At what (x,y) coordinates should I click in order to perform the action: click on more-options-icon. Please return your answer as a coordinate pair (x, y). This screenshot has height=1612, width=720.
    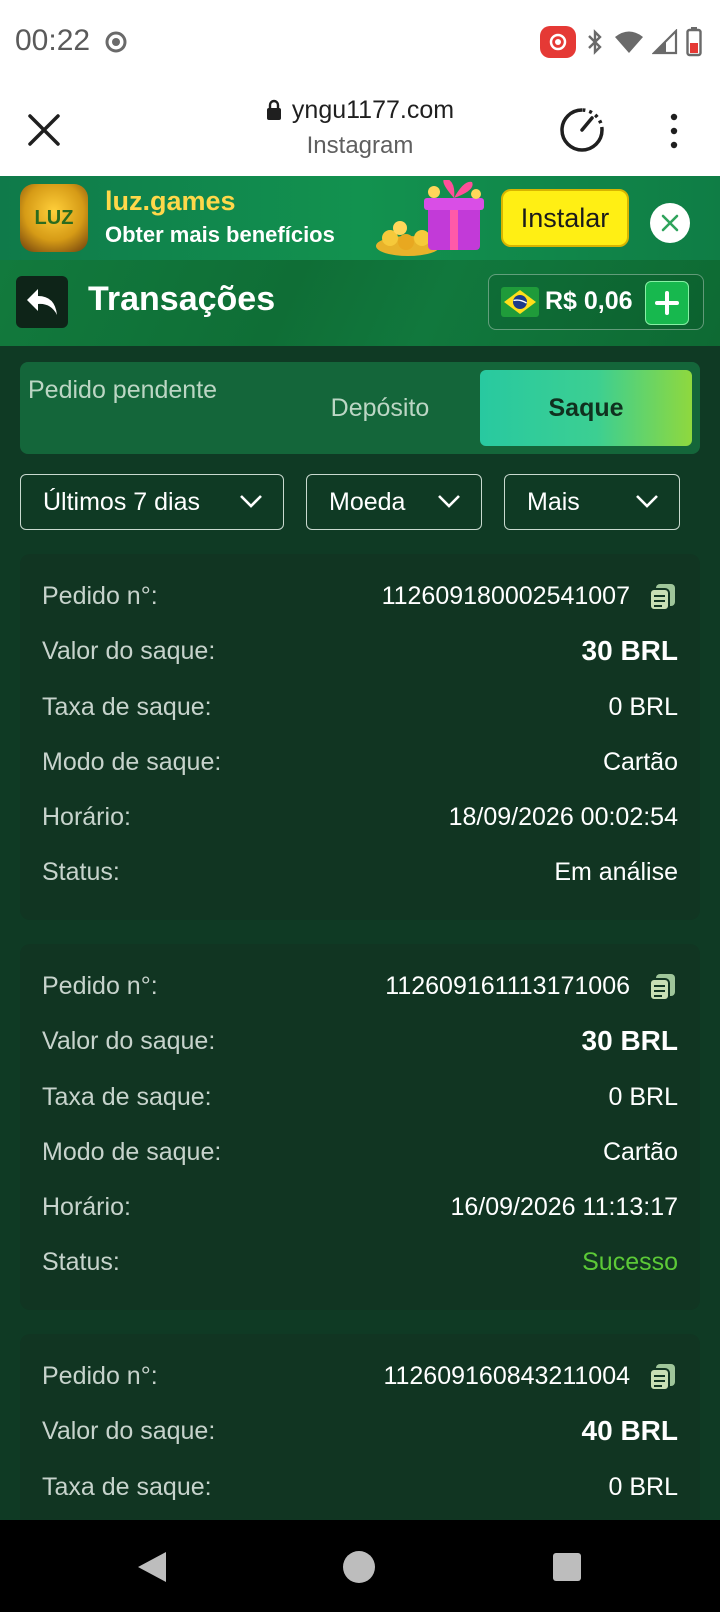
    Looking at the image, I should click on (674, 131).